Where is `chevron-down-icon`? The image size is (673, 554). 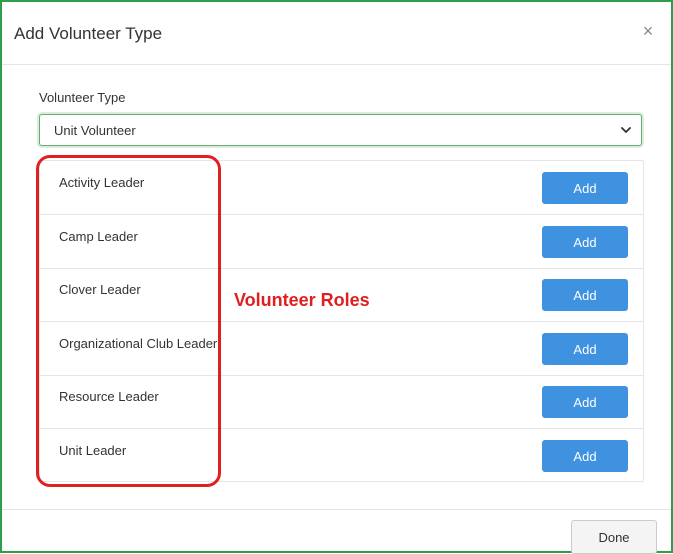 chevron-down-icon is located at coordinates (626, 130).